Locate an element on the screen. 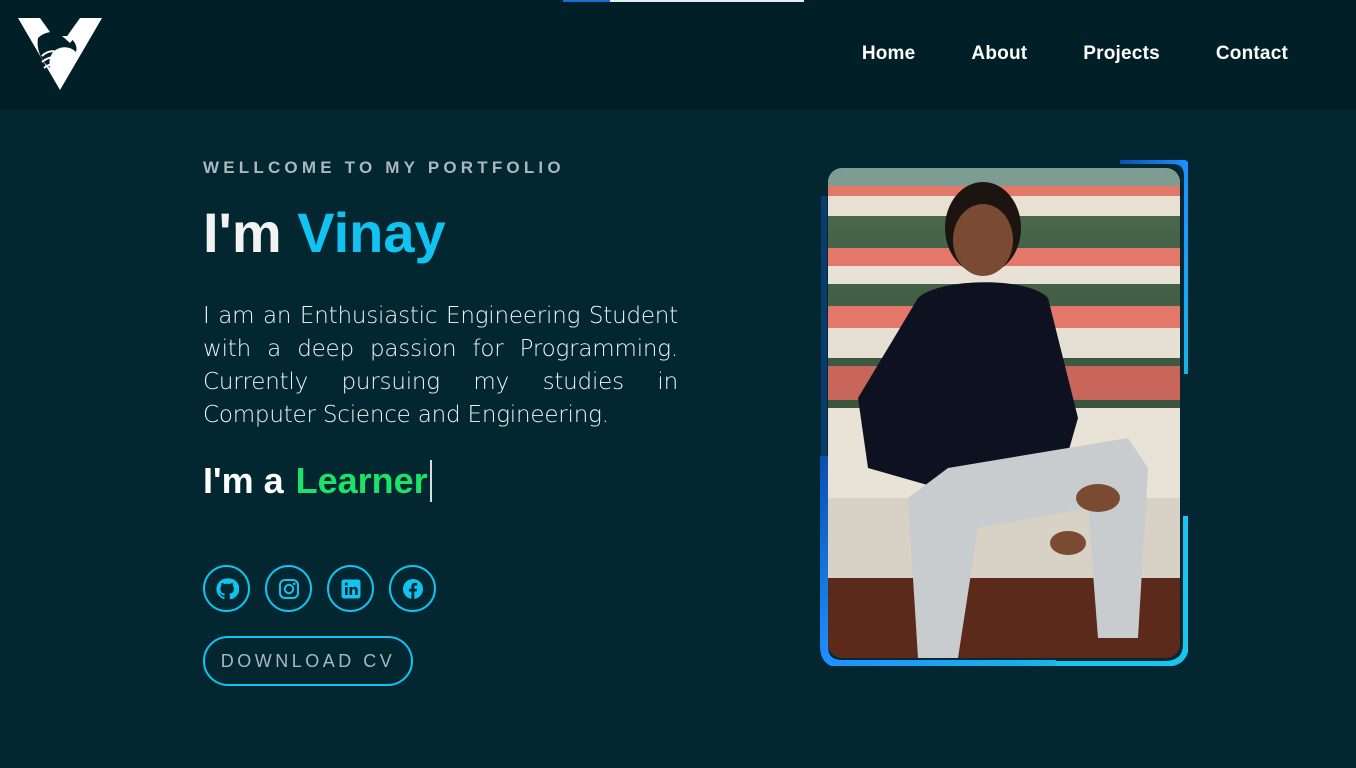 This screenshot has height=768, width=1356. role-prefix: I'm a is located at coordinates (243, 480).